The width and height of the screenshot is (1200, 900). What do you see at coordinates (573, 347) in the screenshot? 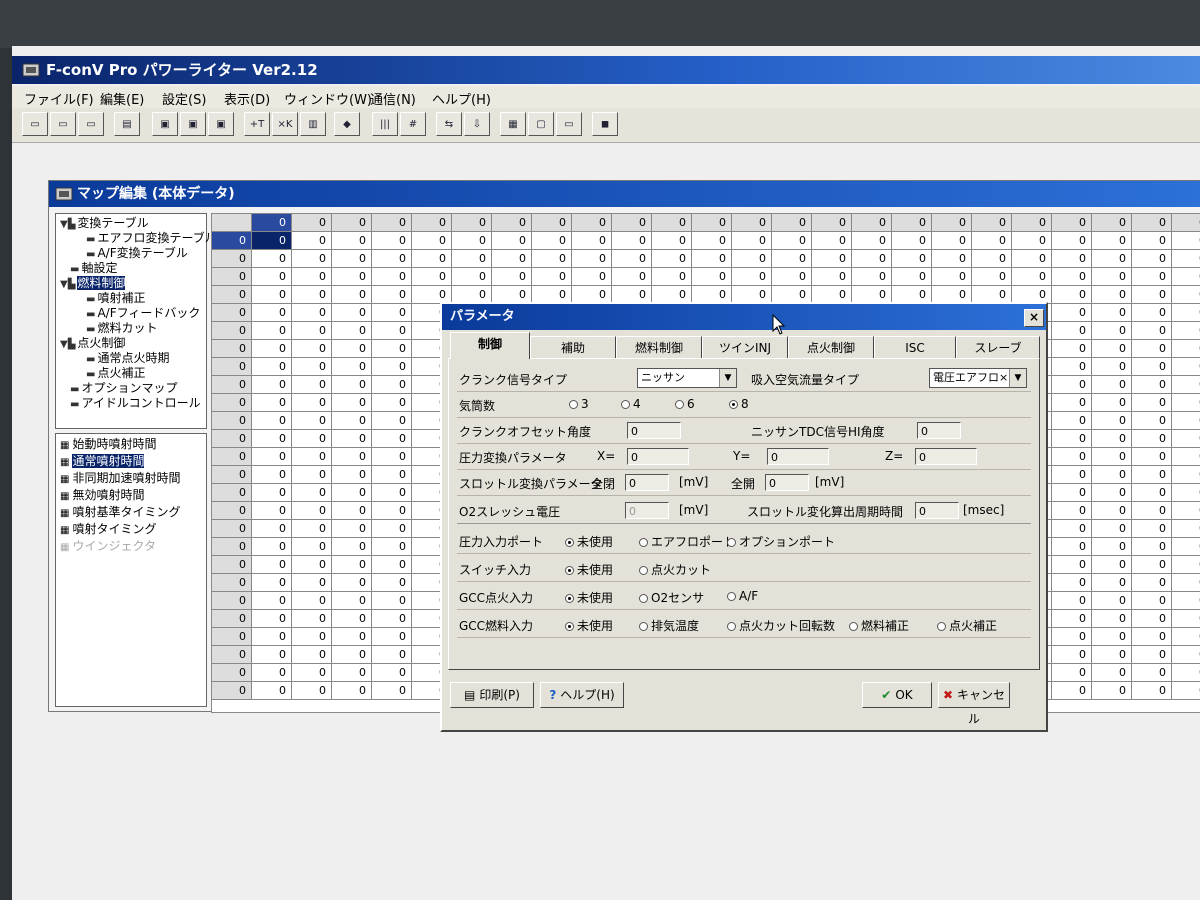
I see `tab-auxiliary: 補助` at bounding box center [573, 347].